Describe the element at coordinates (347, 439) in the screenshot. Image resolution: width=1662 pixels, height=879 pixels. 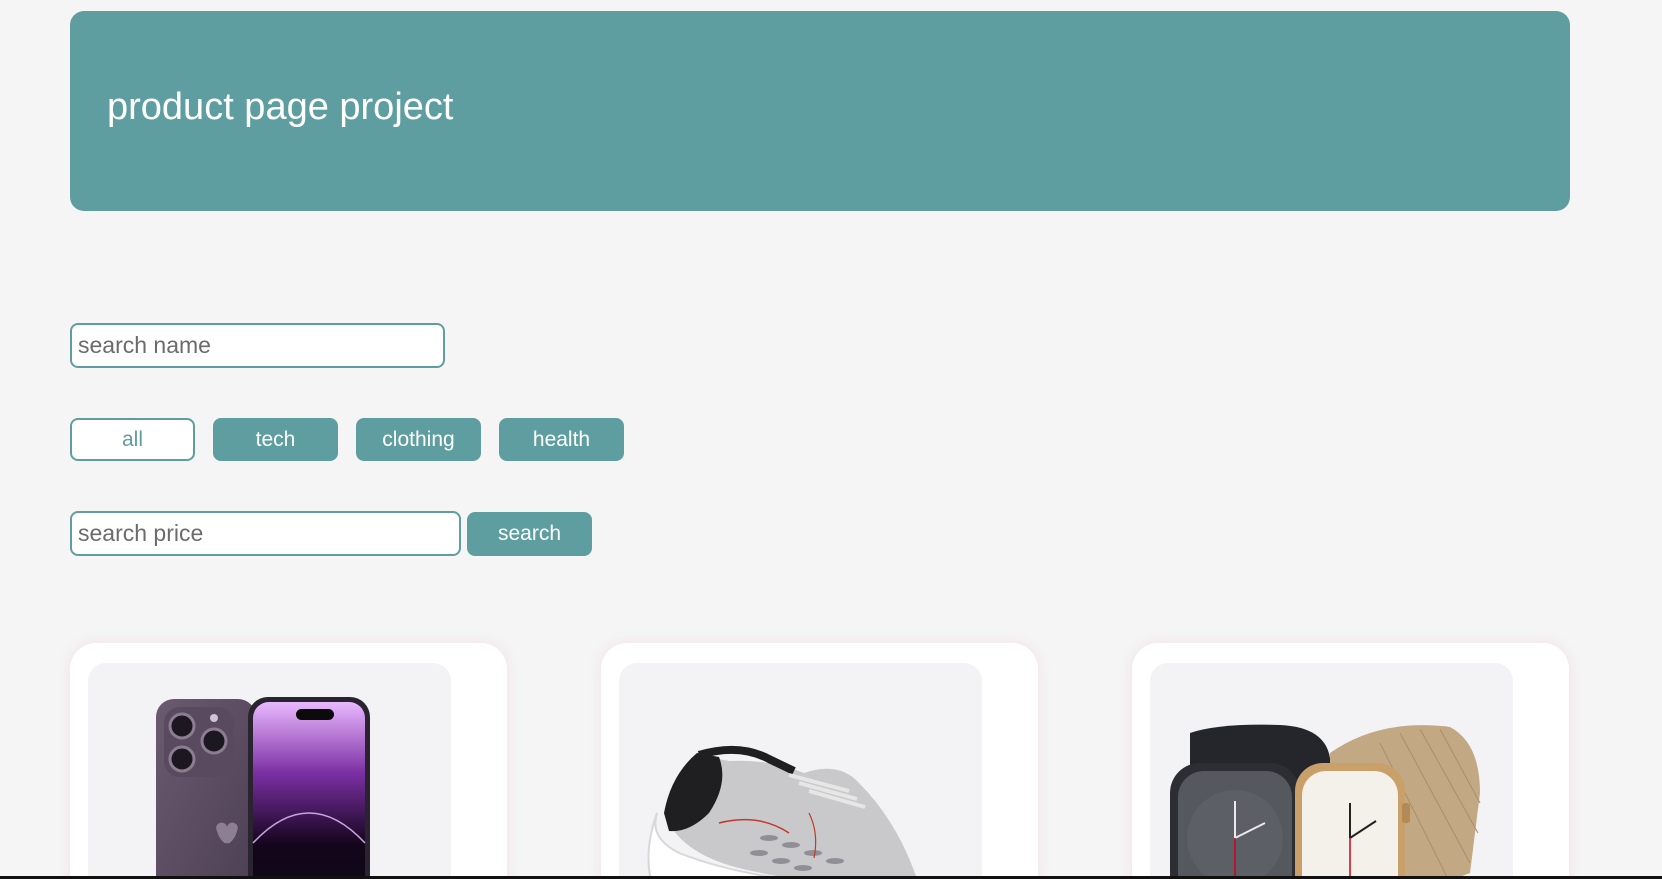
I see `category-filters: all tech clothing health` at that location.